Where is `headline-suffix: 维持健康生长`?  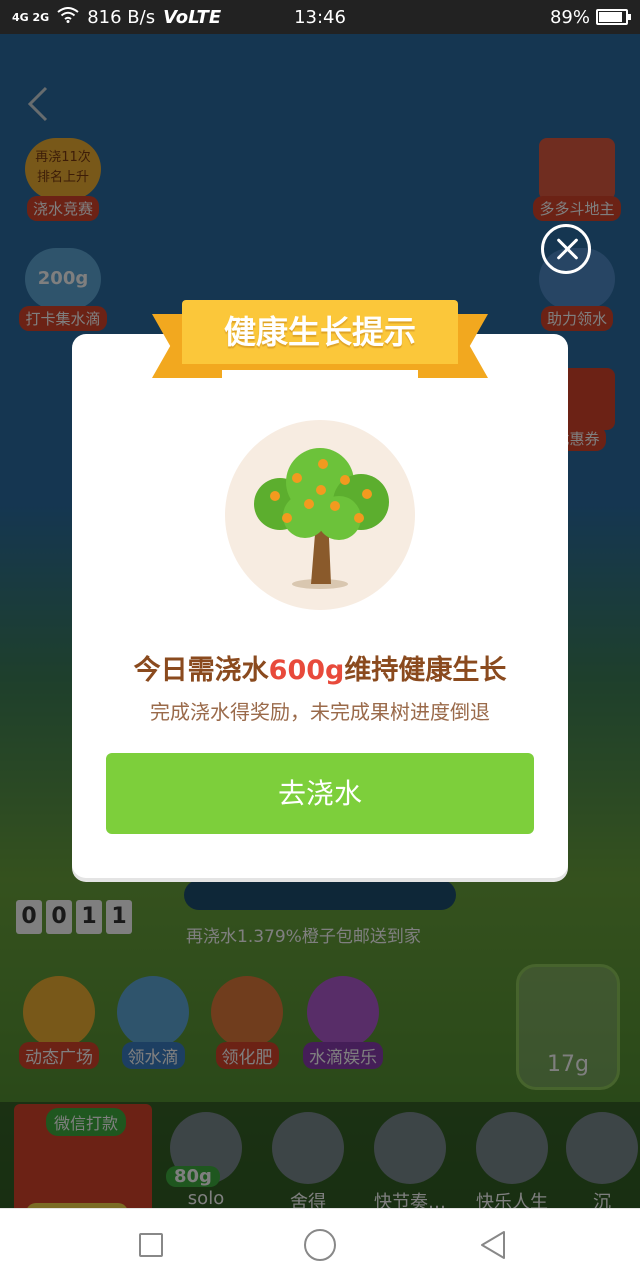 headline-suffix: 维持健康生长 is located at coordinates (425, 670).